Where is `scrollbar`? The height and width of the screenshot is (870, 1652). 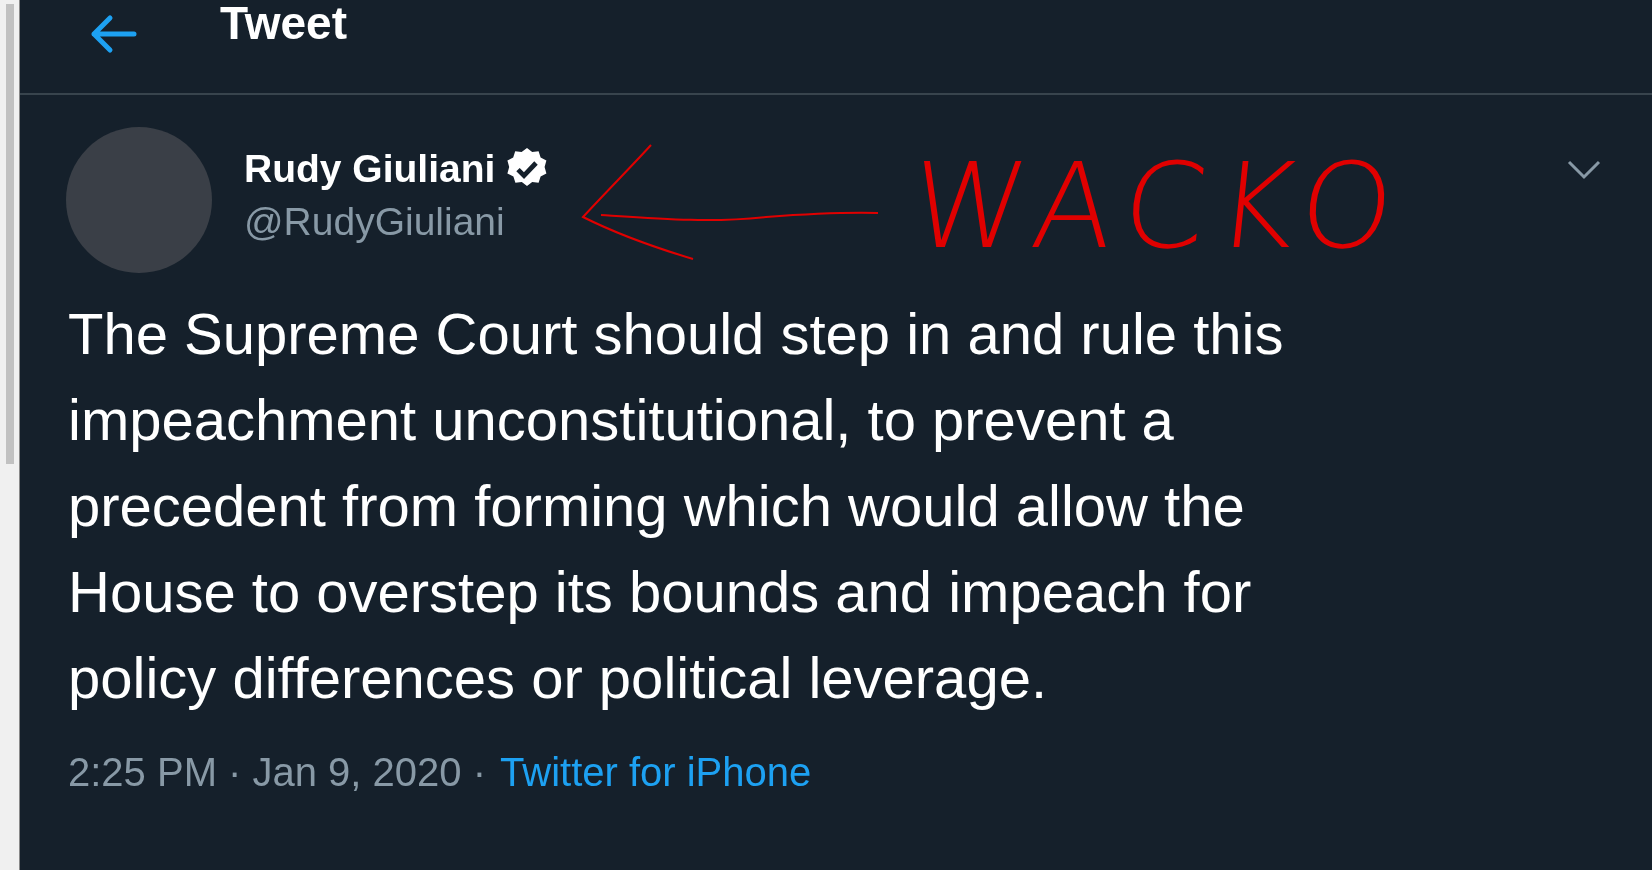
scrollbar is located at coordinates (10, 435).